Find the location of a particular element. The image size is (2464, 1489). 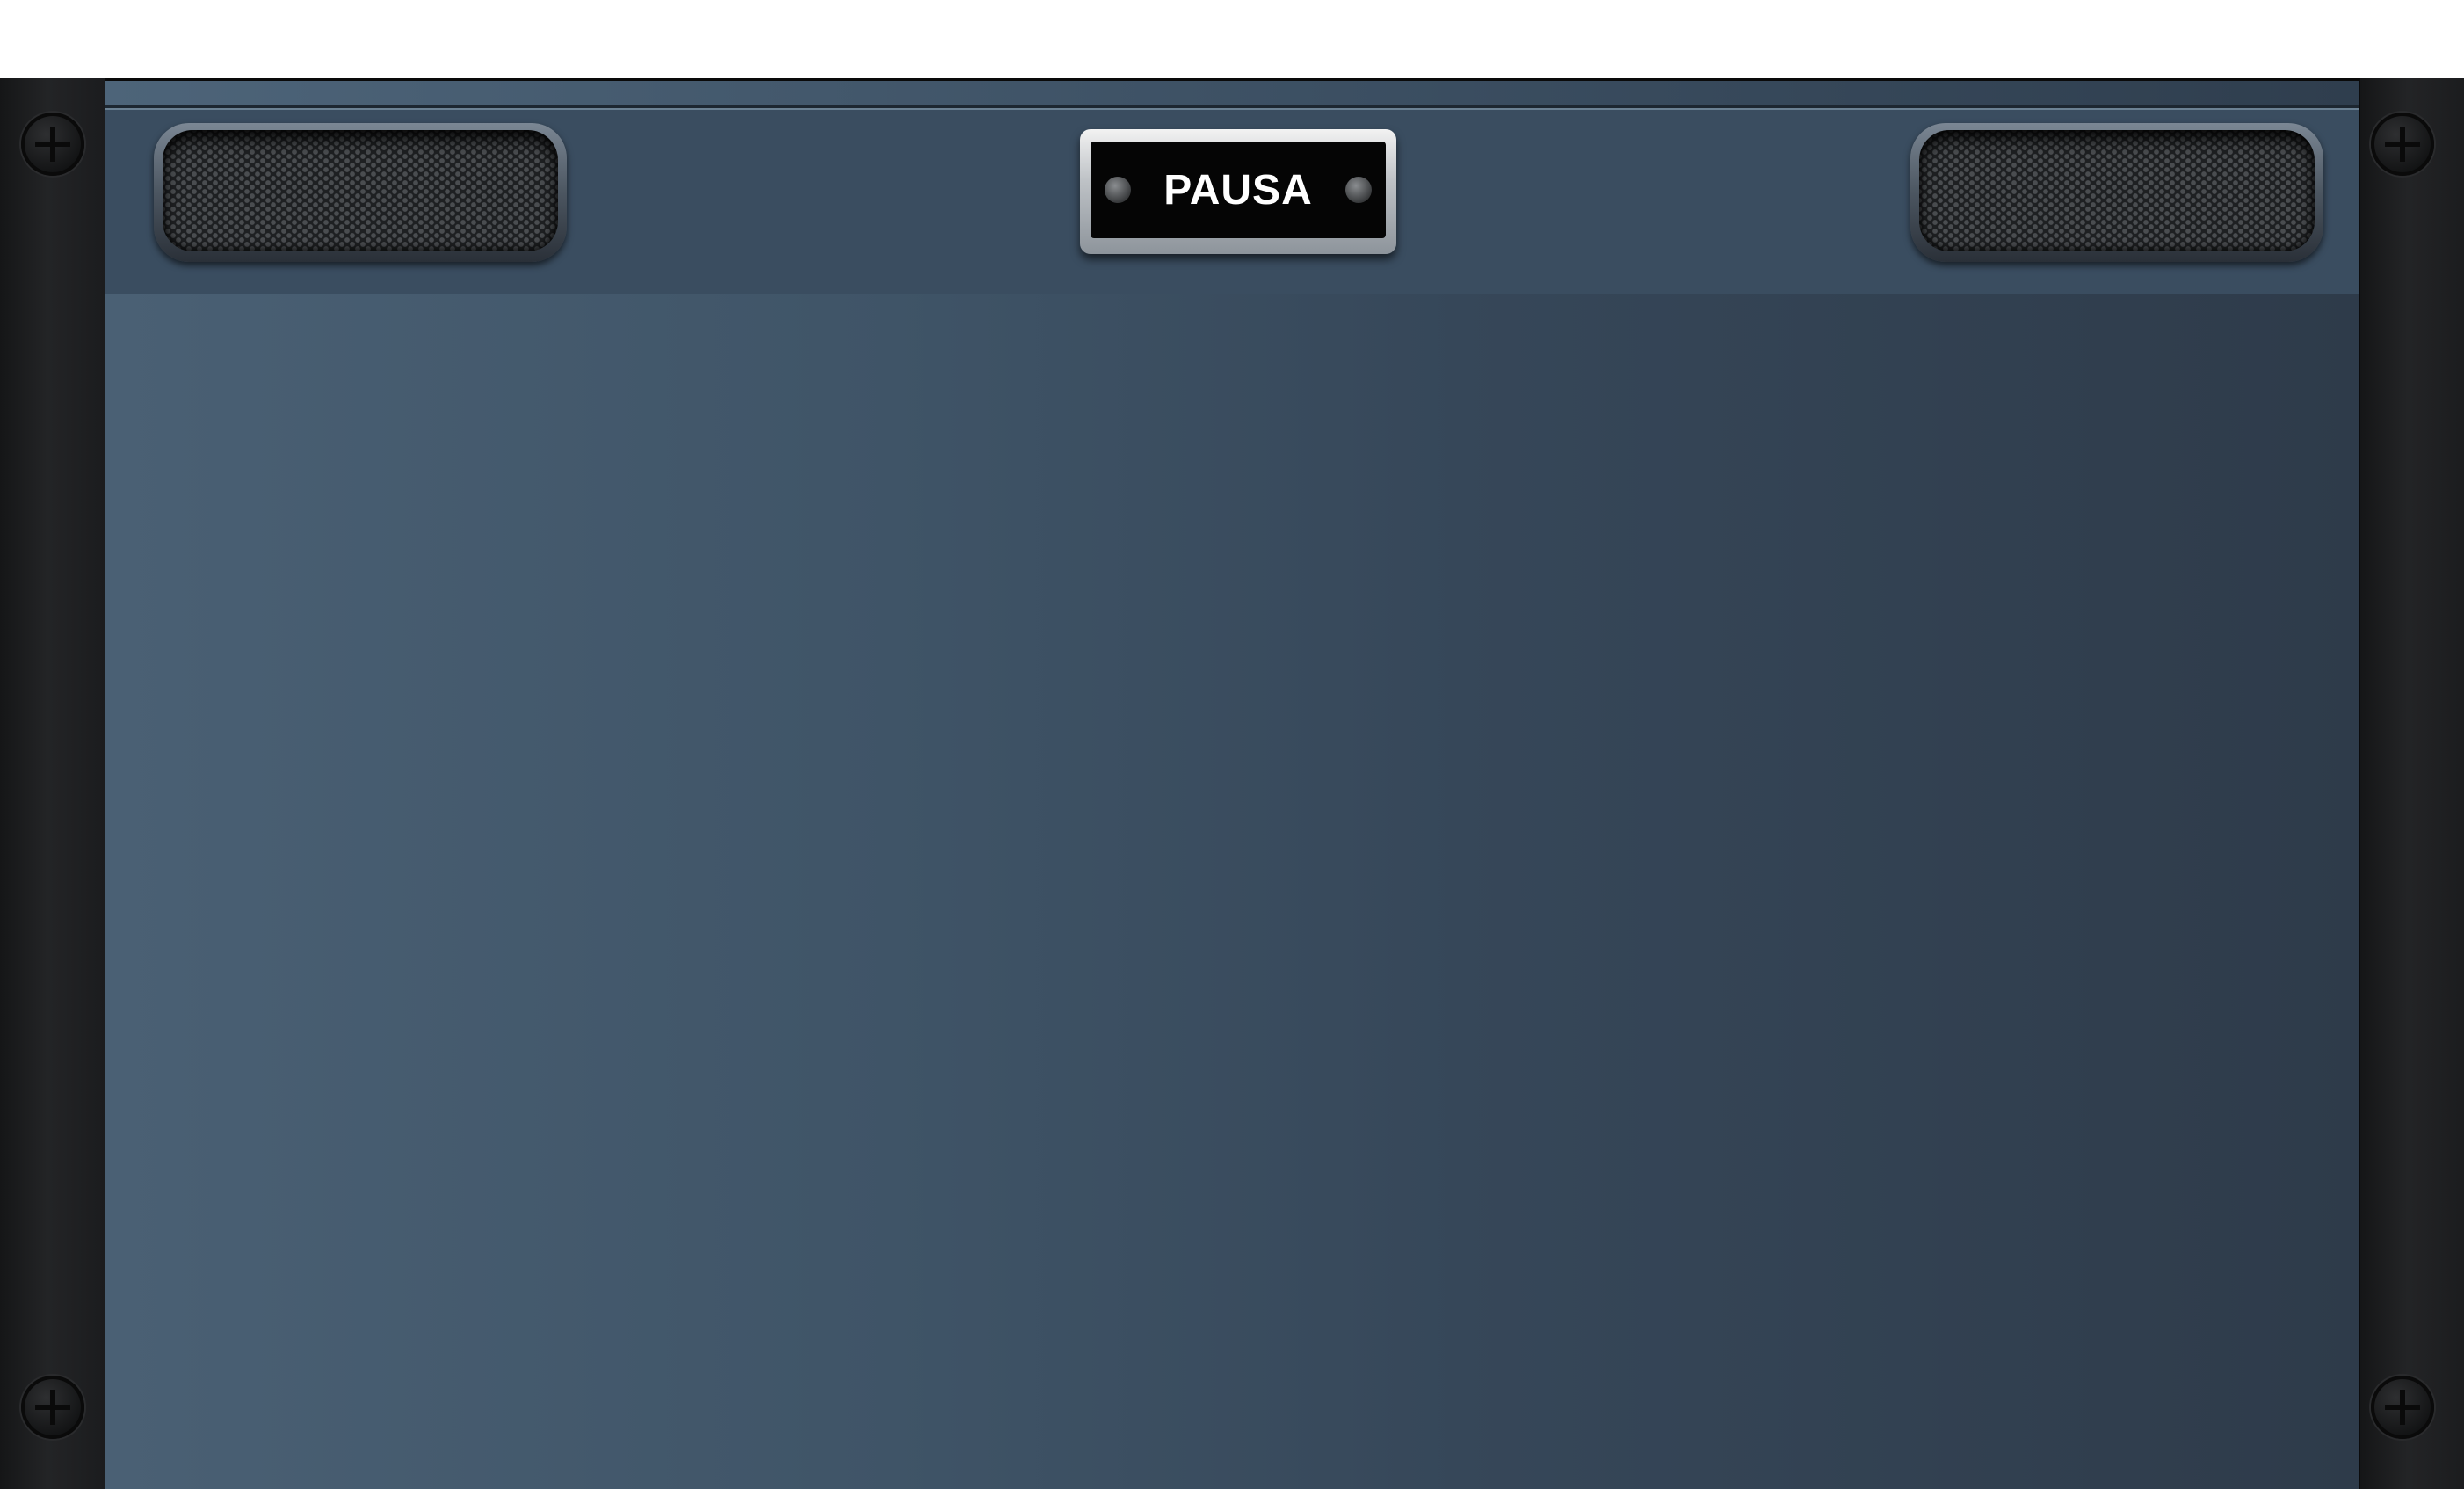

pause-label: PAUSA is located at coordinates (1238, 190).